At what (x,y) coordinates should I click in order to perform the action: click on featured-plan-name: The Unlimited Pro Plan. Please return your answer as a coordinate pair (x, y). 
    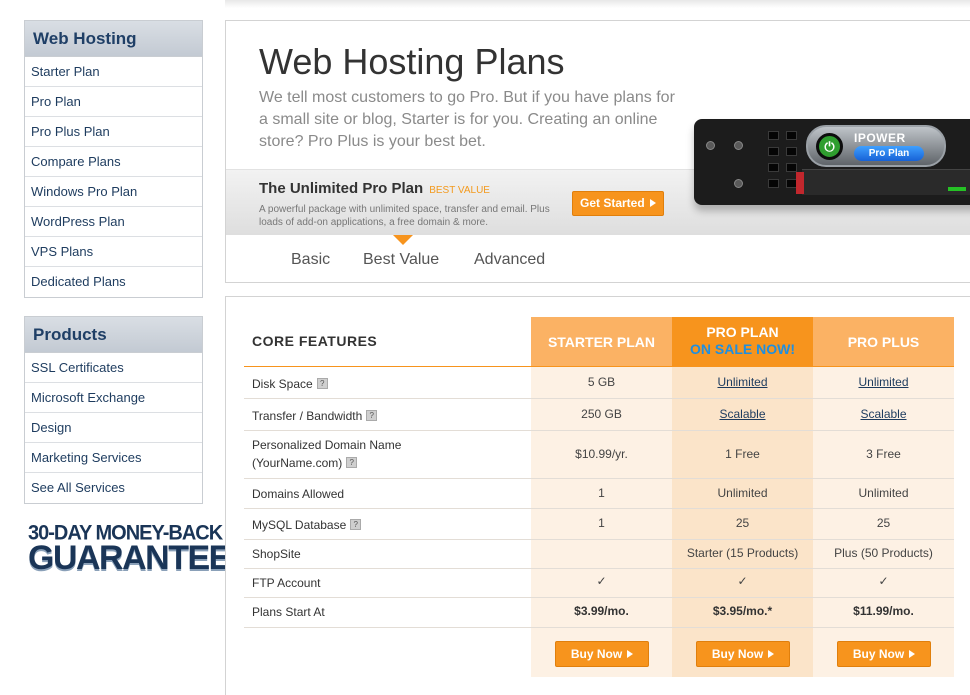
    Looking at the image, I should click on (341, 188).